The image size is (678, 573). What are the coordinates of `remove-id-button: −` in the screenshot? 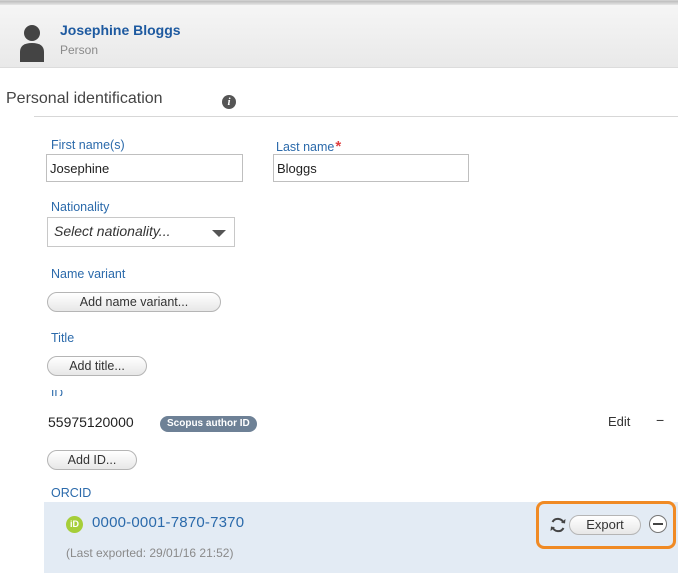 It's located at (660, 420).